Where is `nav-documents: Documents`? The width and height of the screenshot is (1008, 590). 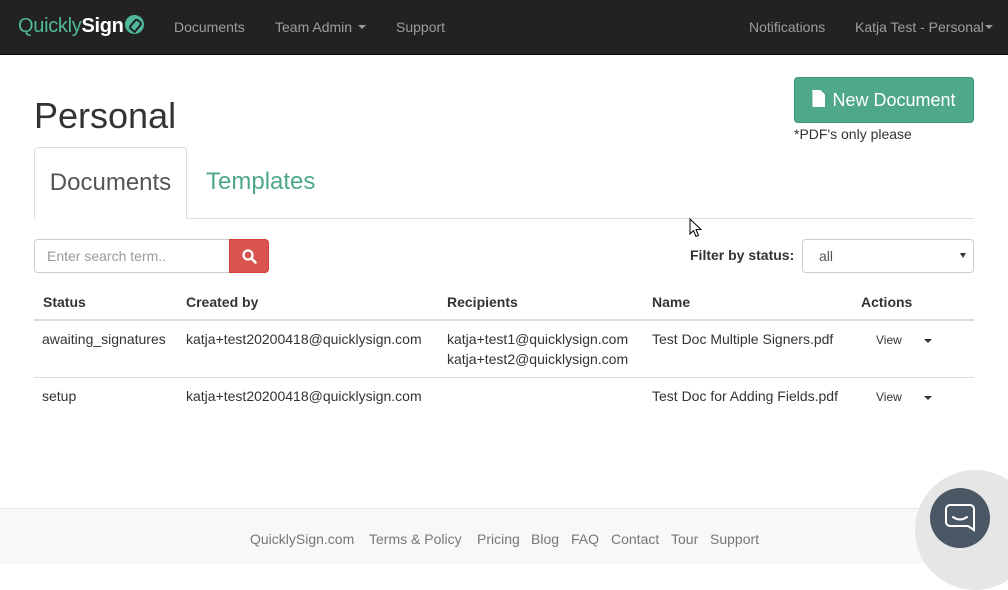
nav-documents: Documents is located at coordinates (209, 27).